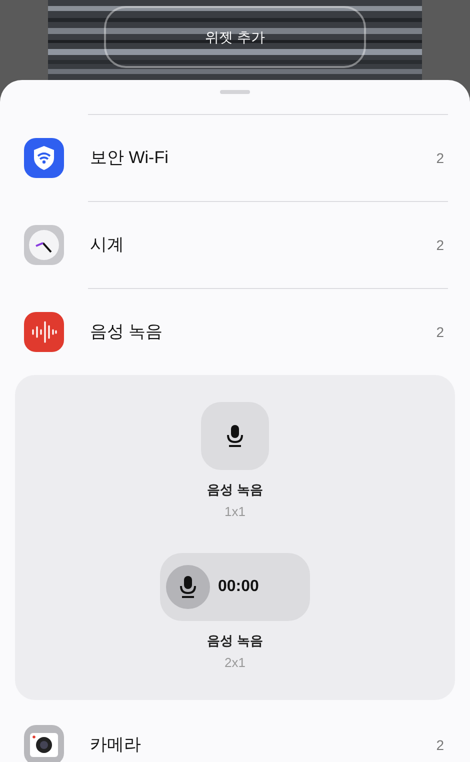 The width and height of the screenshot is (470, 762). I want to click on app-row: 음성 녹음 2, so click(235, 332).